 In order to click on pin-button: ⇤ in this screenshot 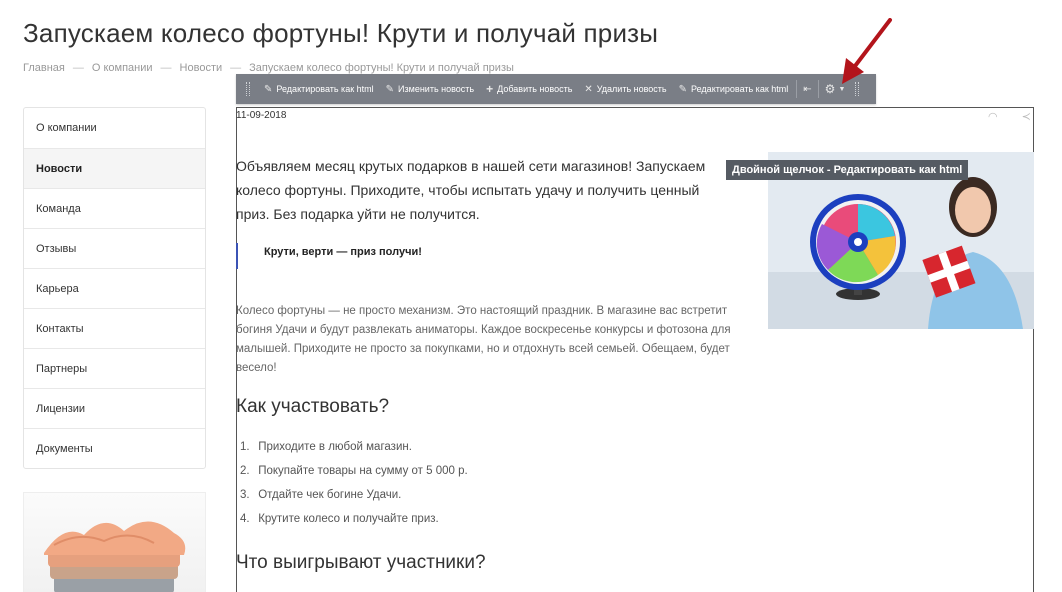, I will do `click(807, 89)`.